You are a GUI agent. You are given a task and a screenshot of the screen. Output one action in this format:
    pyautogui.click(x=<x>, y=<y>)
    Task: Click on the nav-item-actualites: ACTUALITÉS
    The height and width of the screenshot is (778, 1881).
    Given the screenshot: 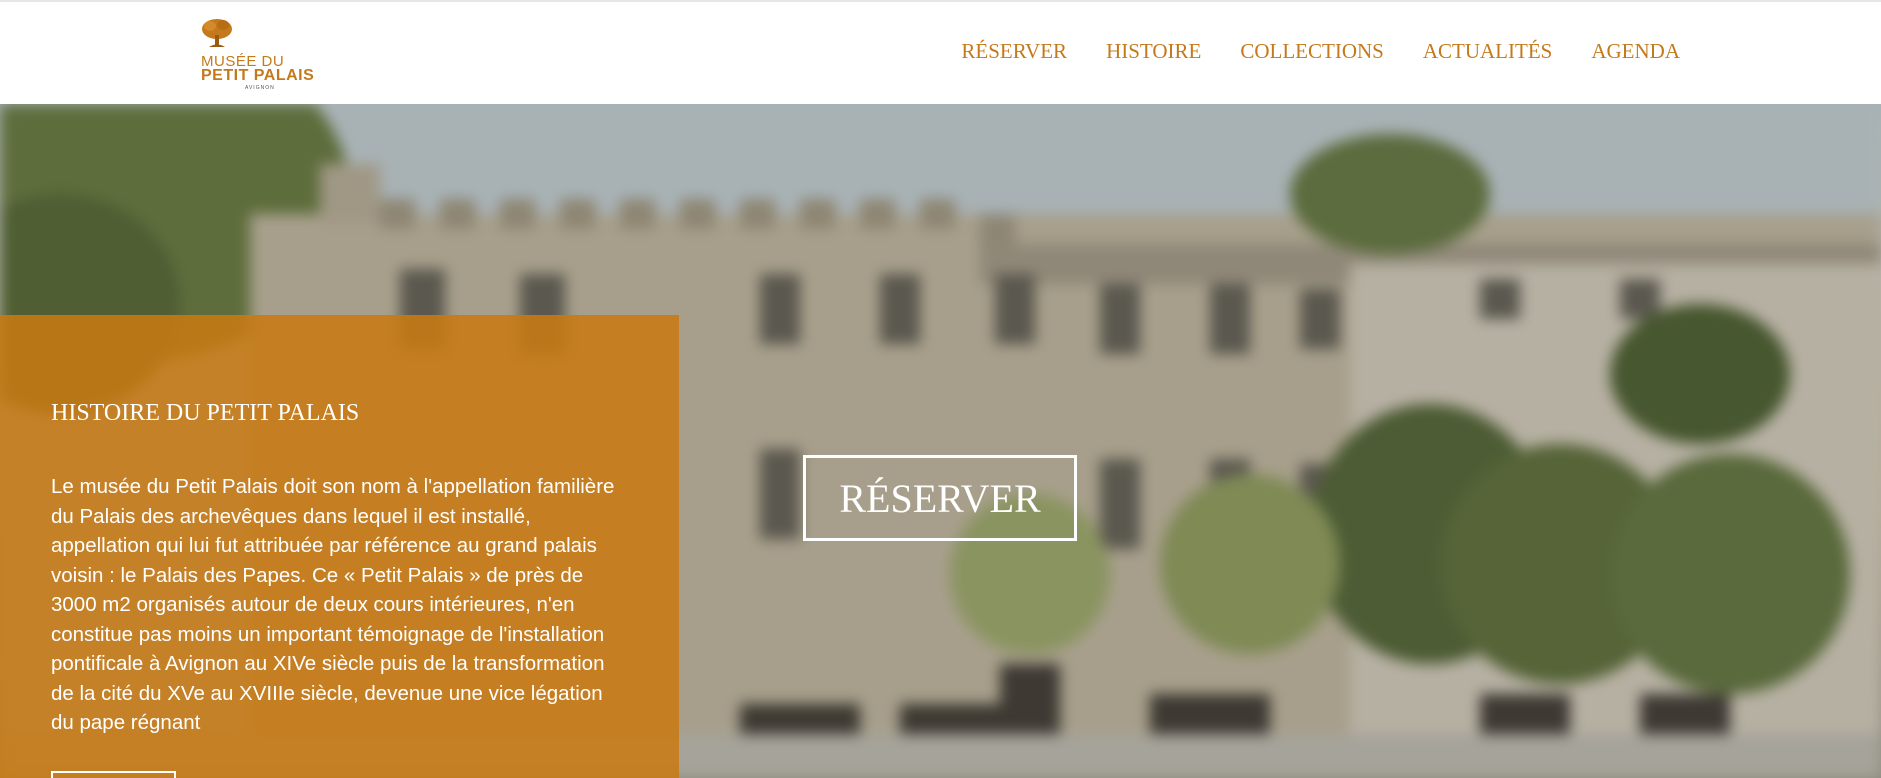 What is the action you would take?
    pyautogui.click(x=1488, y=51)
    